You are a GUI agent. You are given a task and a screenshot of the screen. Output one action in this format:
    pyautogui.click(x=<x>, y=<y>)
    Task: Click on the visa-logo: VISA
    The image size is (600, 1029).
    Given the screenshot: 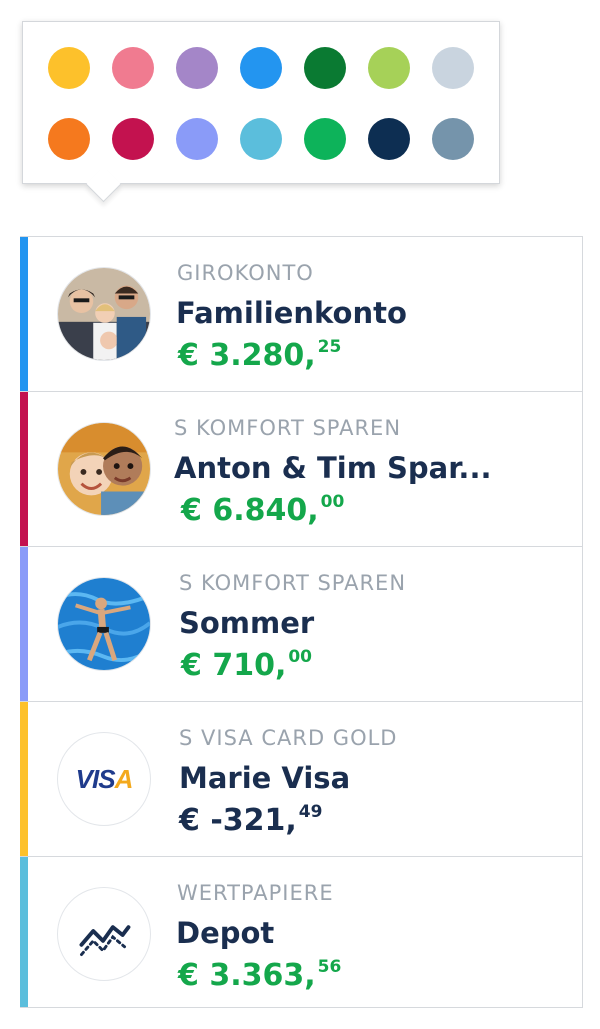 What is the action you would take?
    pyautogui.click(x=104, y=778)
    